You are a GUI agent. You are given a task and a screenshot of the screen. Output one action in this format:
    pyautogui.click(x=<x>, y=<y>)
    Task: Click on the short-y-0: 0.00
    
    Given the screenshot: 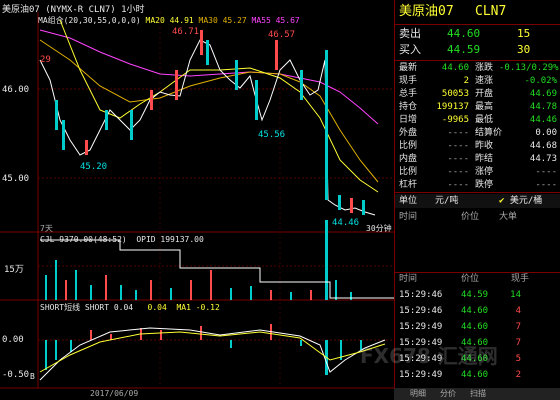 What is the action you would take?
    pyautogui.click(x=13, y=340)
    